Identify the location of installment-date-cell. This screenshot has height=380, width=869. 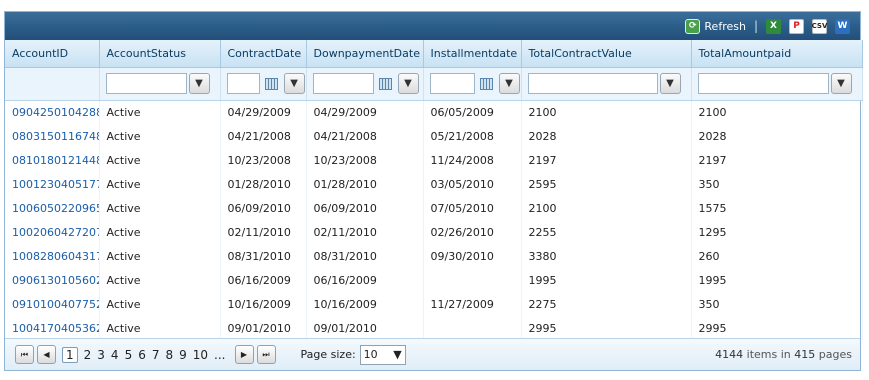
(472, 280).